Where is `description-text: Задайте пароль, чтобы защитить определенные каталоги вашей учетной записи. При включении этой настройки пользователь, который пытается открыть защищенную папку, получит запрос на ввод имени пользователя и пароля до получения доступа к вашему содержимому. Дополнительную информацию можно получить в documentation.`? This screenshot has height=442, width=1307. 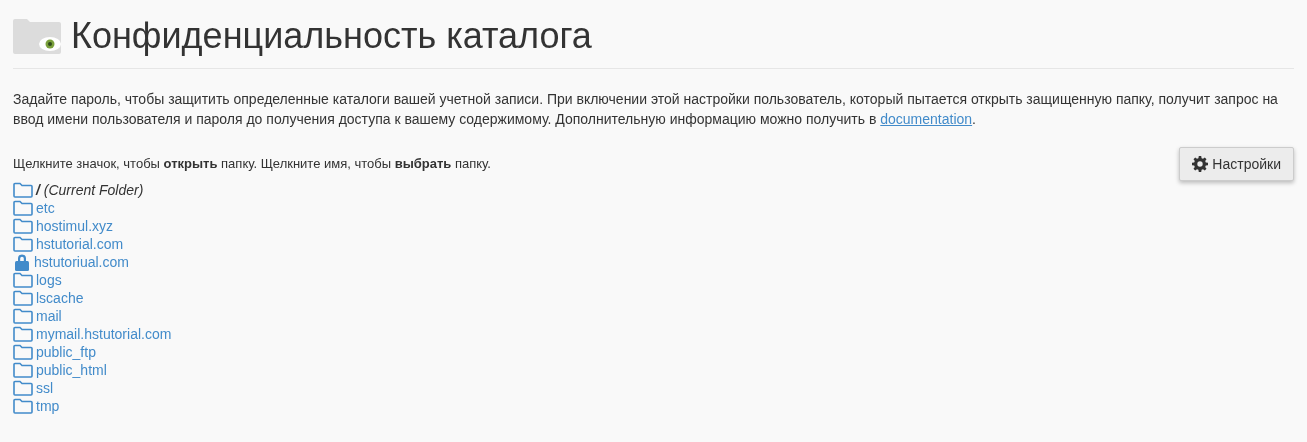
description-text: Задайте пароль, чтобы защитить определенные каталоги вашей учетной записи. При включении этой настройки пользователь, который пытается открыть защищенную папку, получит запрос на ввод имени пользователя и пароля до получения доступа к вашему содержимому. Дополнительную информацию можно получить в documentation. is located at coordinates (646, 109).